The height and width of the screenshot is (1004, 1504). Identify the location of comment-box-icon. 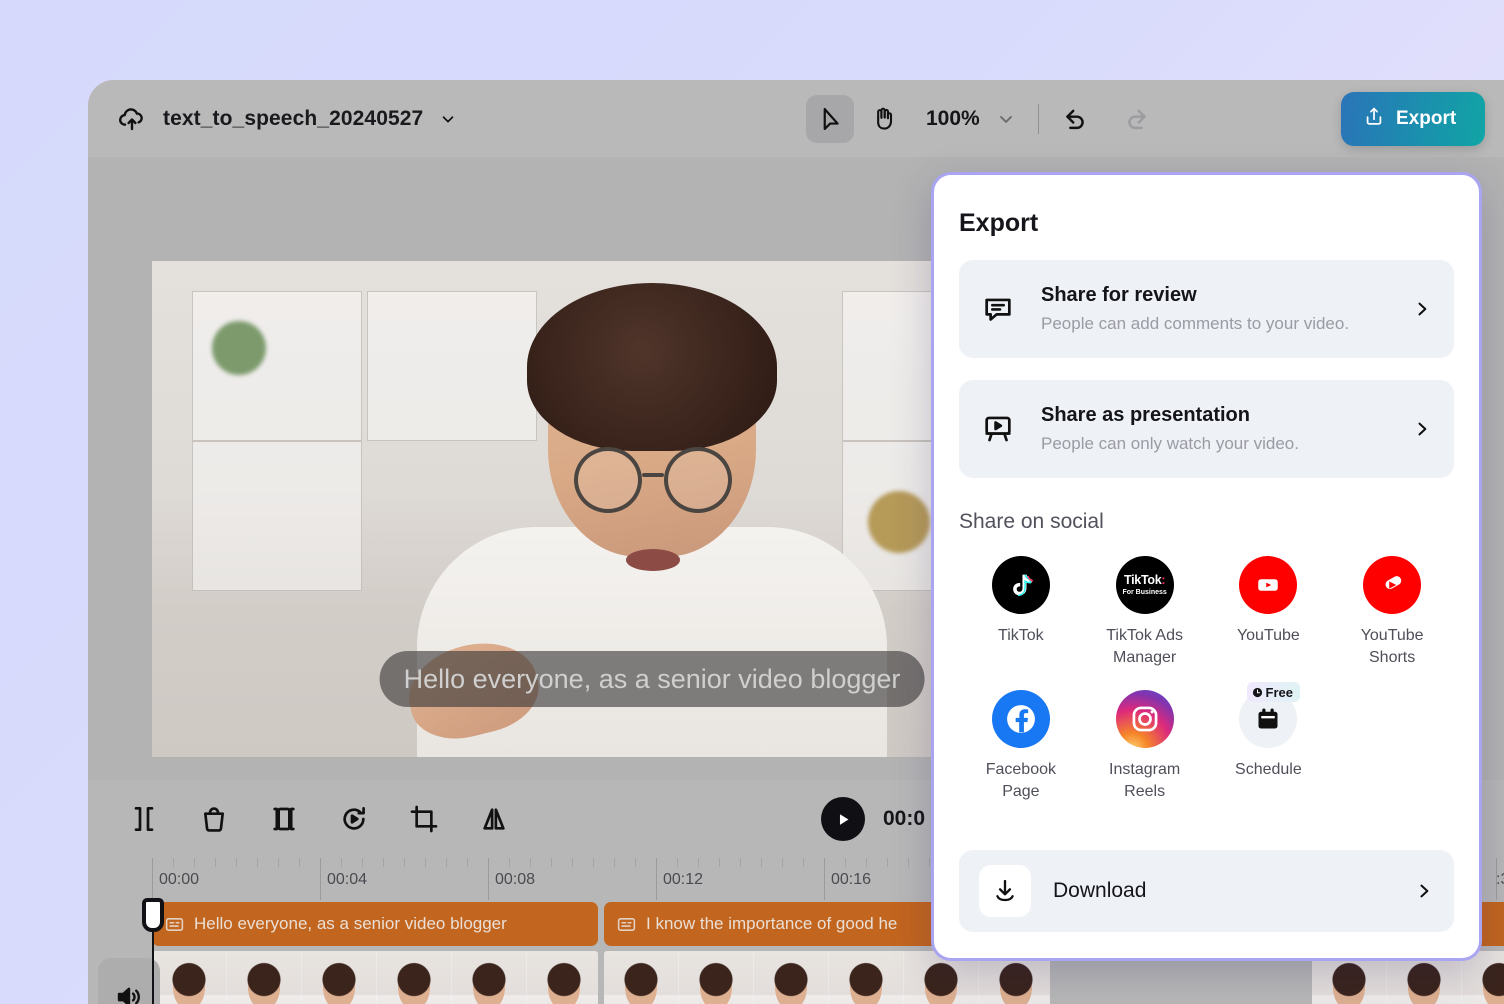
(1001, 309).